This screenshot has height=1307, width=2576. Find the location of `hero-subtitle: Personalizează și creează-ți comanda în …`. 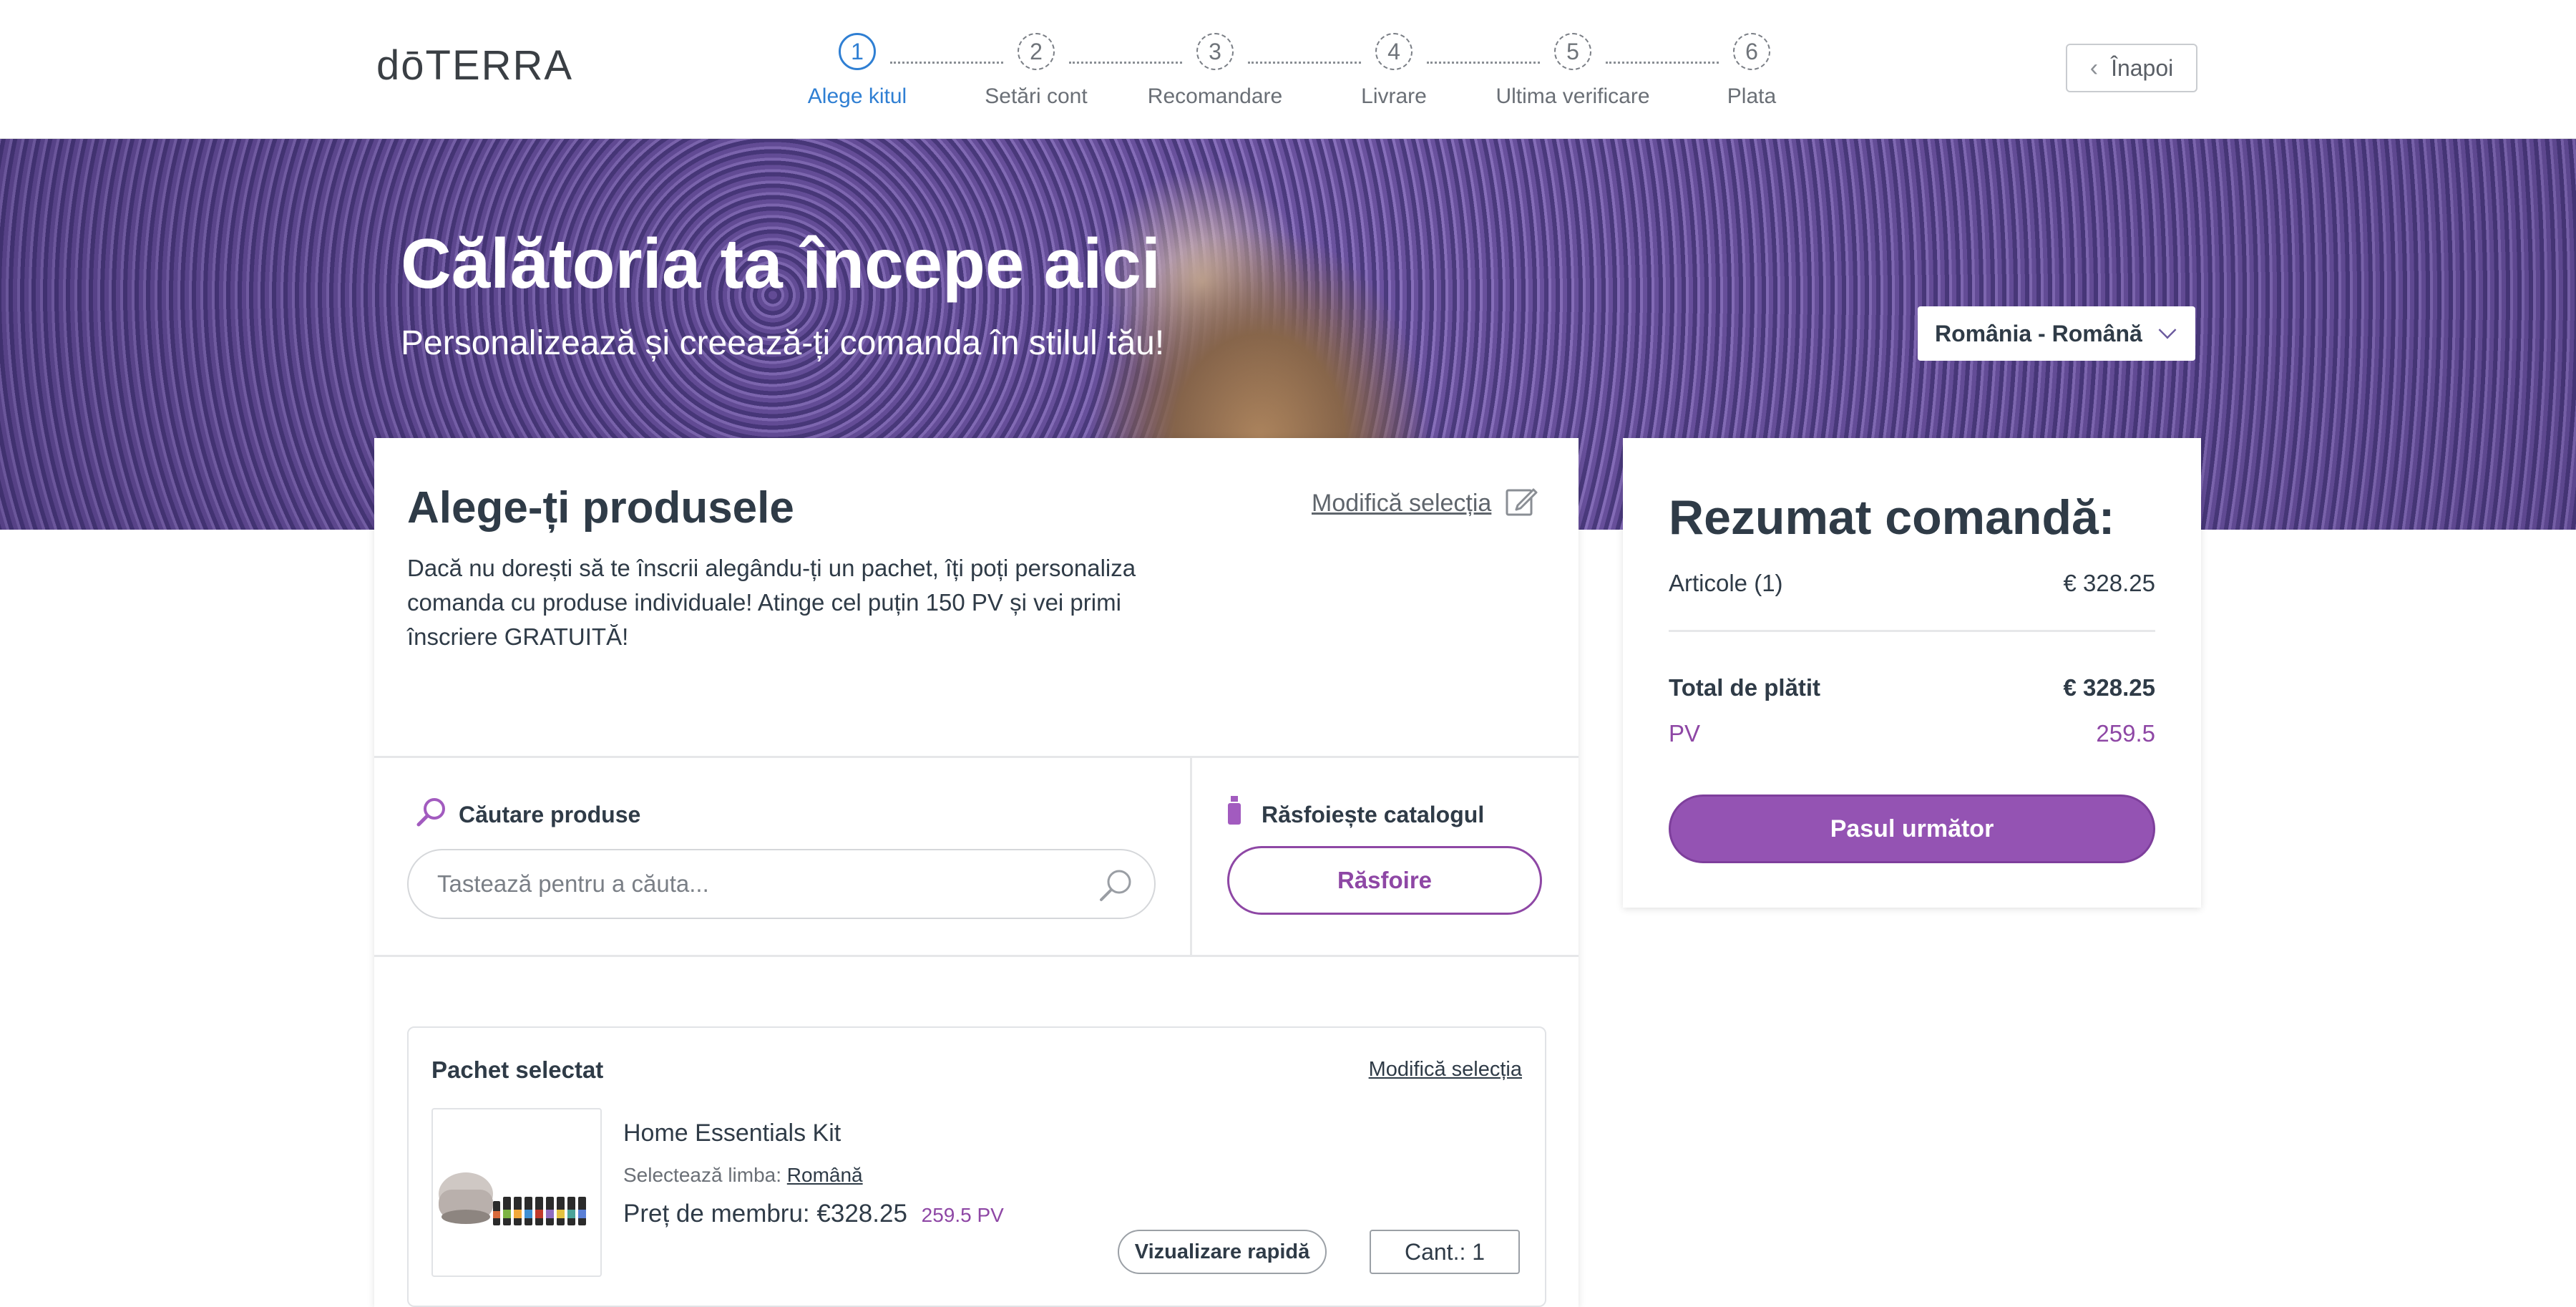

hero-subtitle: Personalizează și creează-ți comanda în … is located at coordinates (783, 343).